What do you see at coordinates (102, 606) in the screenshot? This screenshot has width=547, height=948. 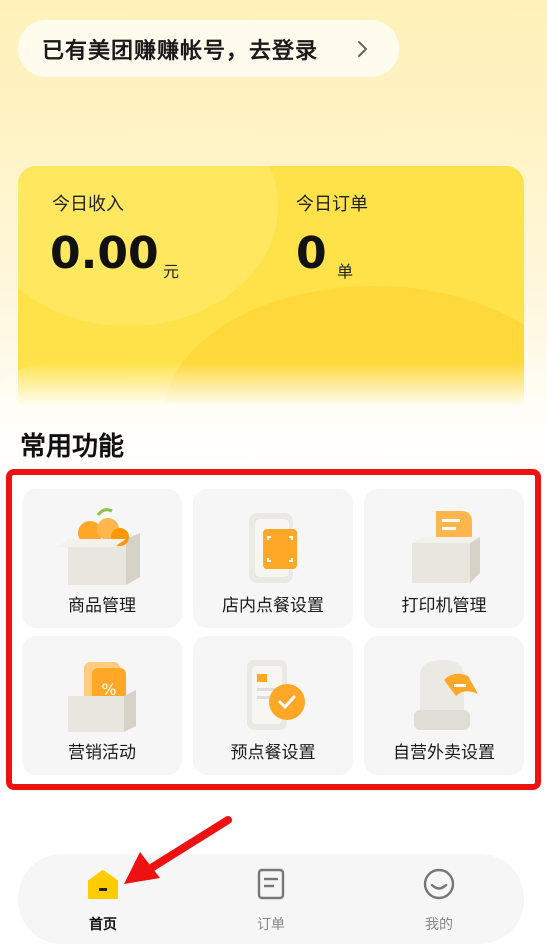 I see `function-label: 商品管理` at bounding box center [102, 606].